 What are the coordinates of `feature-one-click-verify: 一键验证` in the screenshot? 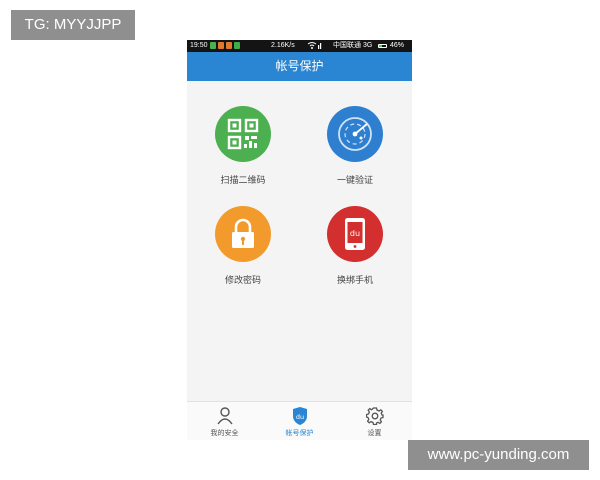 It's located at (355, 146).